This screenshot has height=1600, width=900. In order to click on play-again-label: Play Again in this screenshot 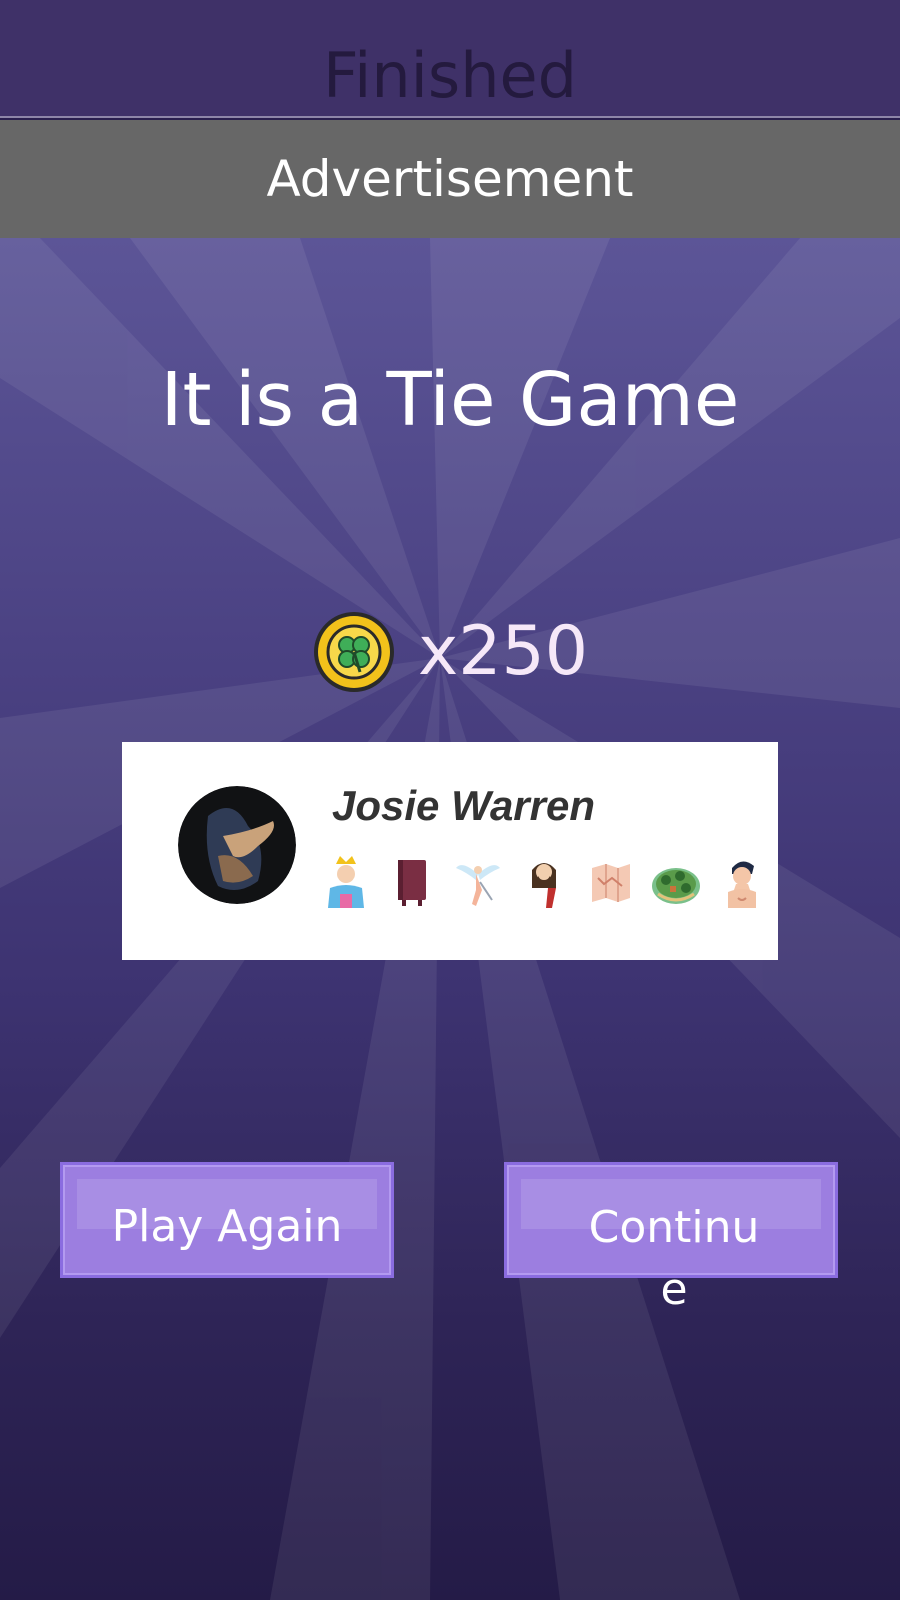, I will do `click(227, 1226)`.